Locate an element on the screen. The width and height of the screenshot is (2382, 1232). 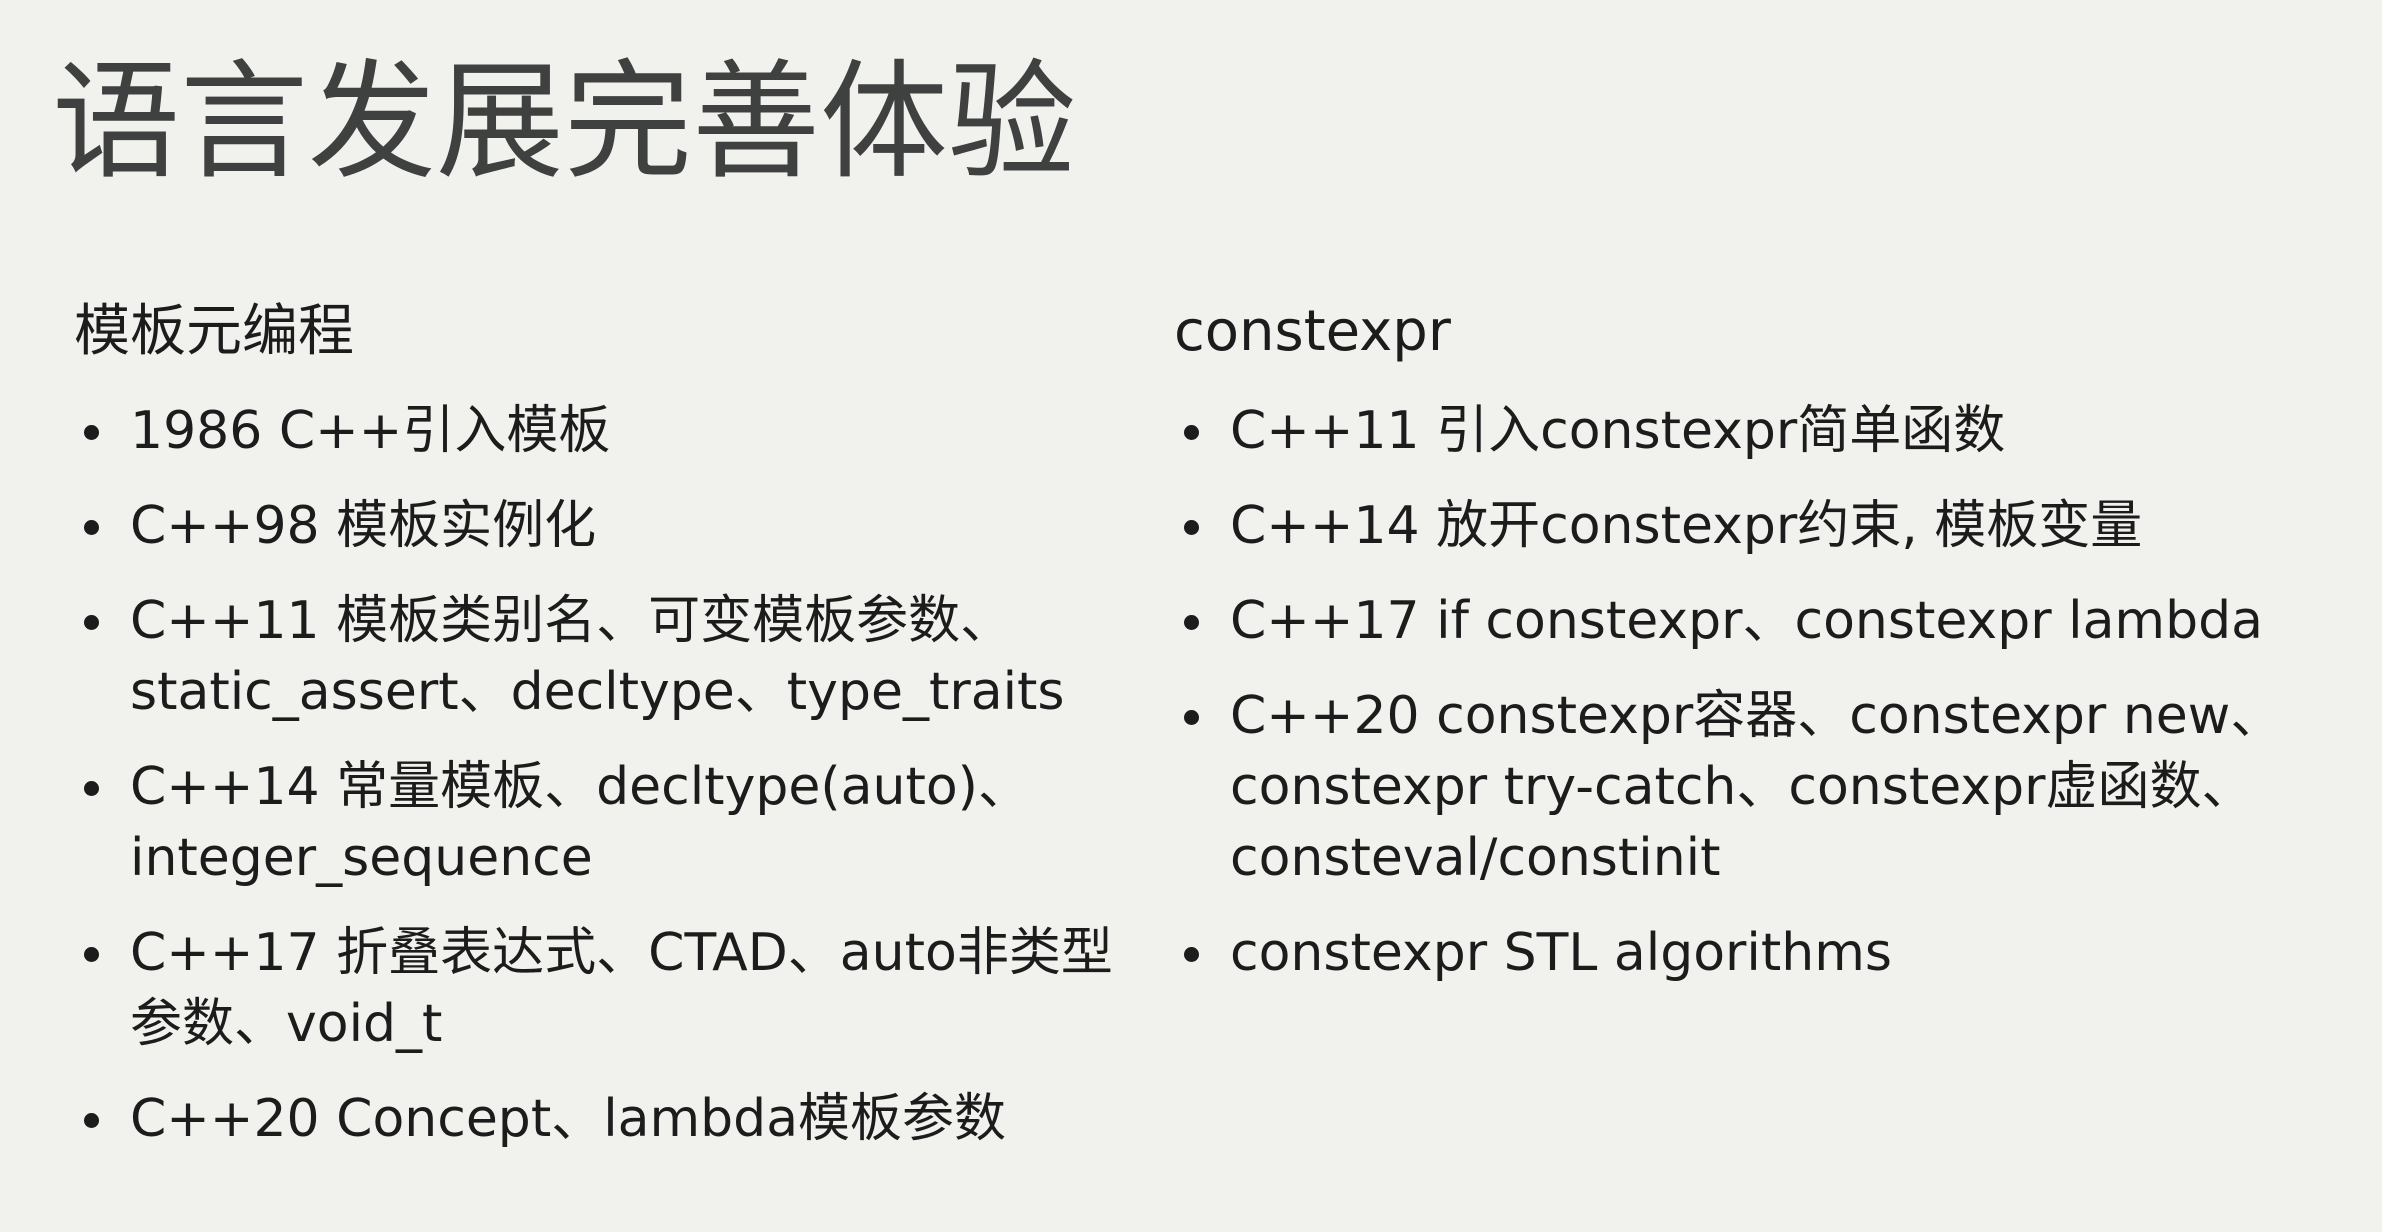
list-item-text: C++17 if constexpr、constexpr lambda is located at coordinates (1746, 621).